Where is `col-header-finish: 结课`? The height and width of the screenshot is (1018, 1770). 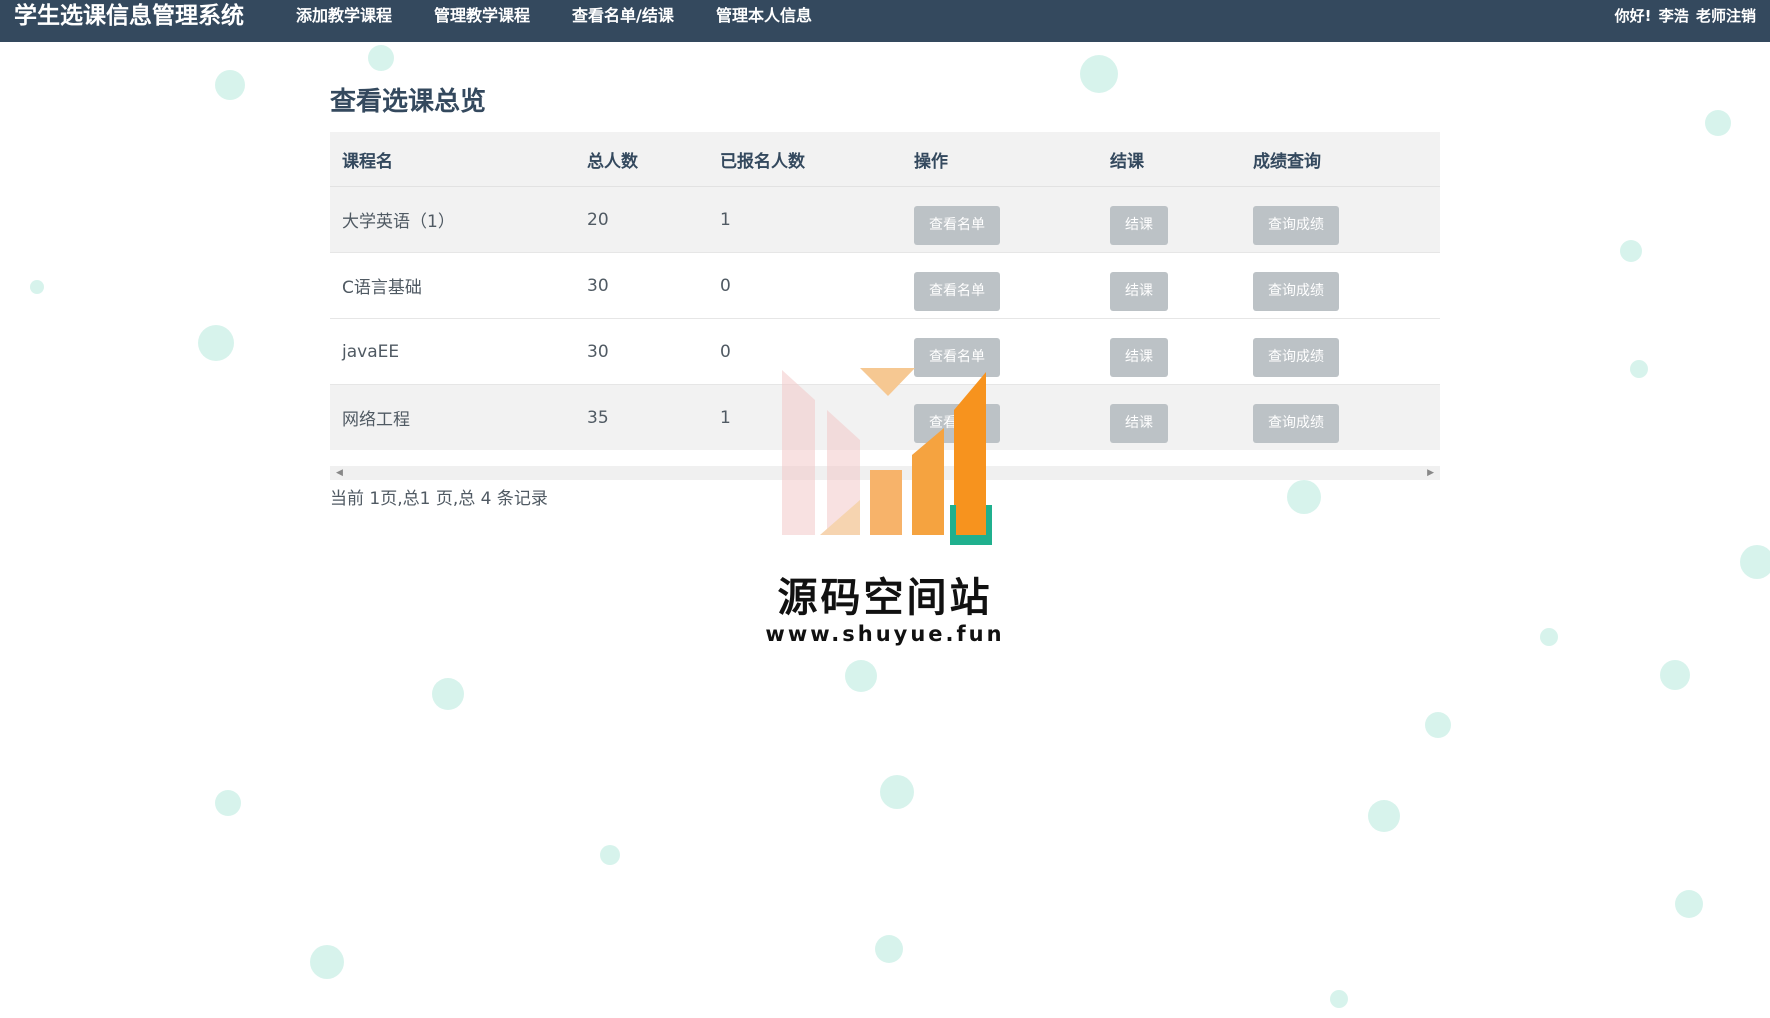 col-header-finish: 结课 is located at coordinates (1169, 159).